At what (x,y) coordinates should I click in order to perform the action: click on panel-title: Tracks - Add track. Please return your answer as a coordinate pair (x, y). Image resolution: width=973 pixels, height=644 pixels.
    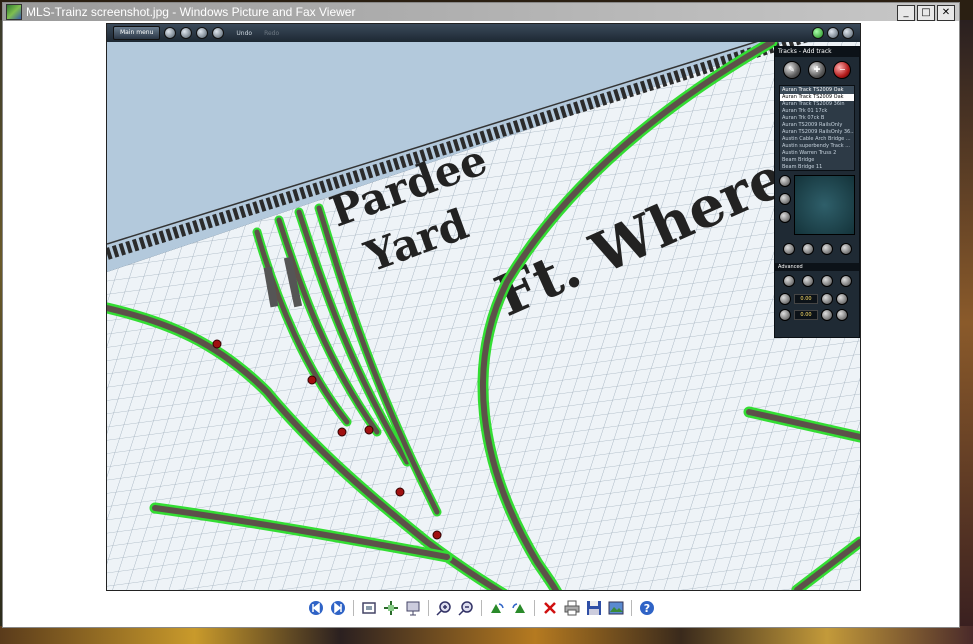
    Looking at the image, I should click on (817, 52).